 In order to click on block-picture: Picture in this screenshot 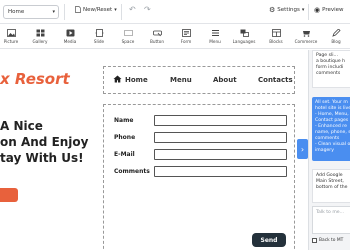, I will do `click(12, 37)`.